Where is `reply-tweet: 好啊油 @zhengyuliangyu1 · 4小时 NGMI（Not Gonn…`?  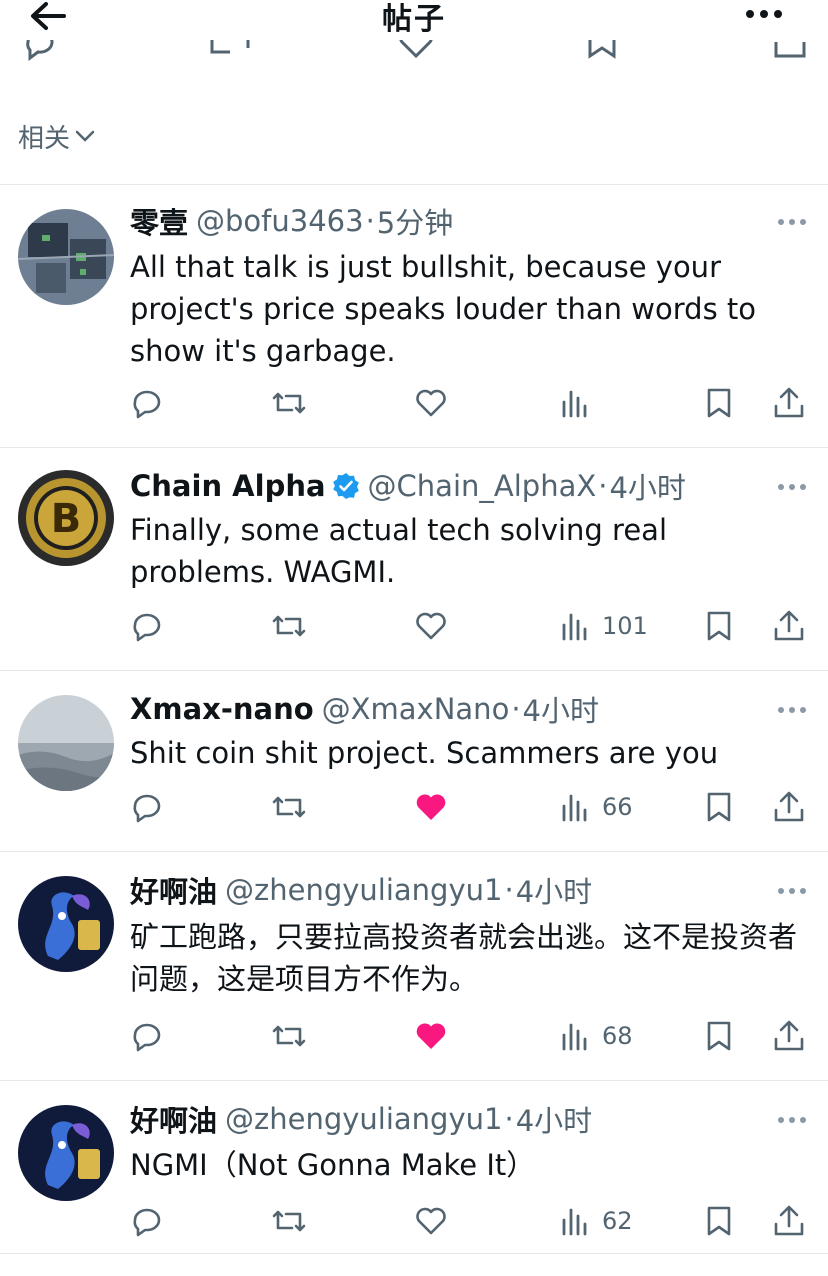
reply-tweet: 好啊油 @zhengyuliangyu1 · 4小时 NGMI（Not Gonn… is located at coordinates (414, 1167).